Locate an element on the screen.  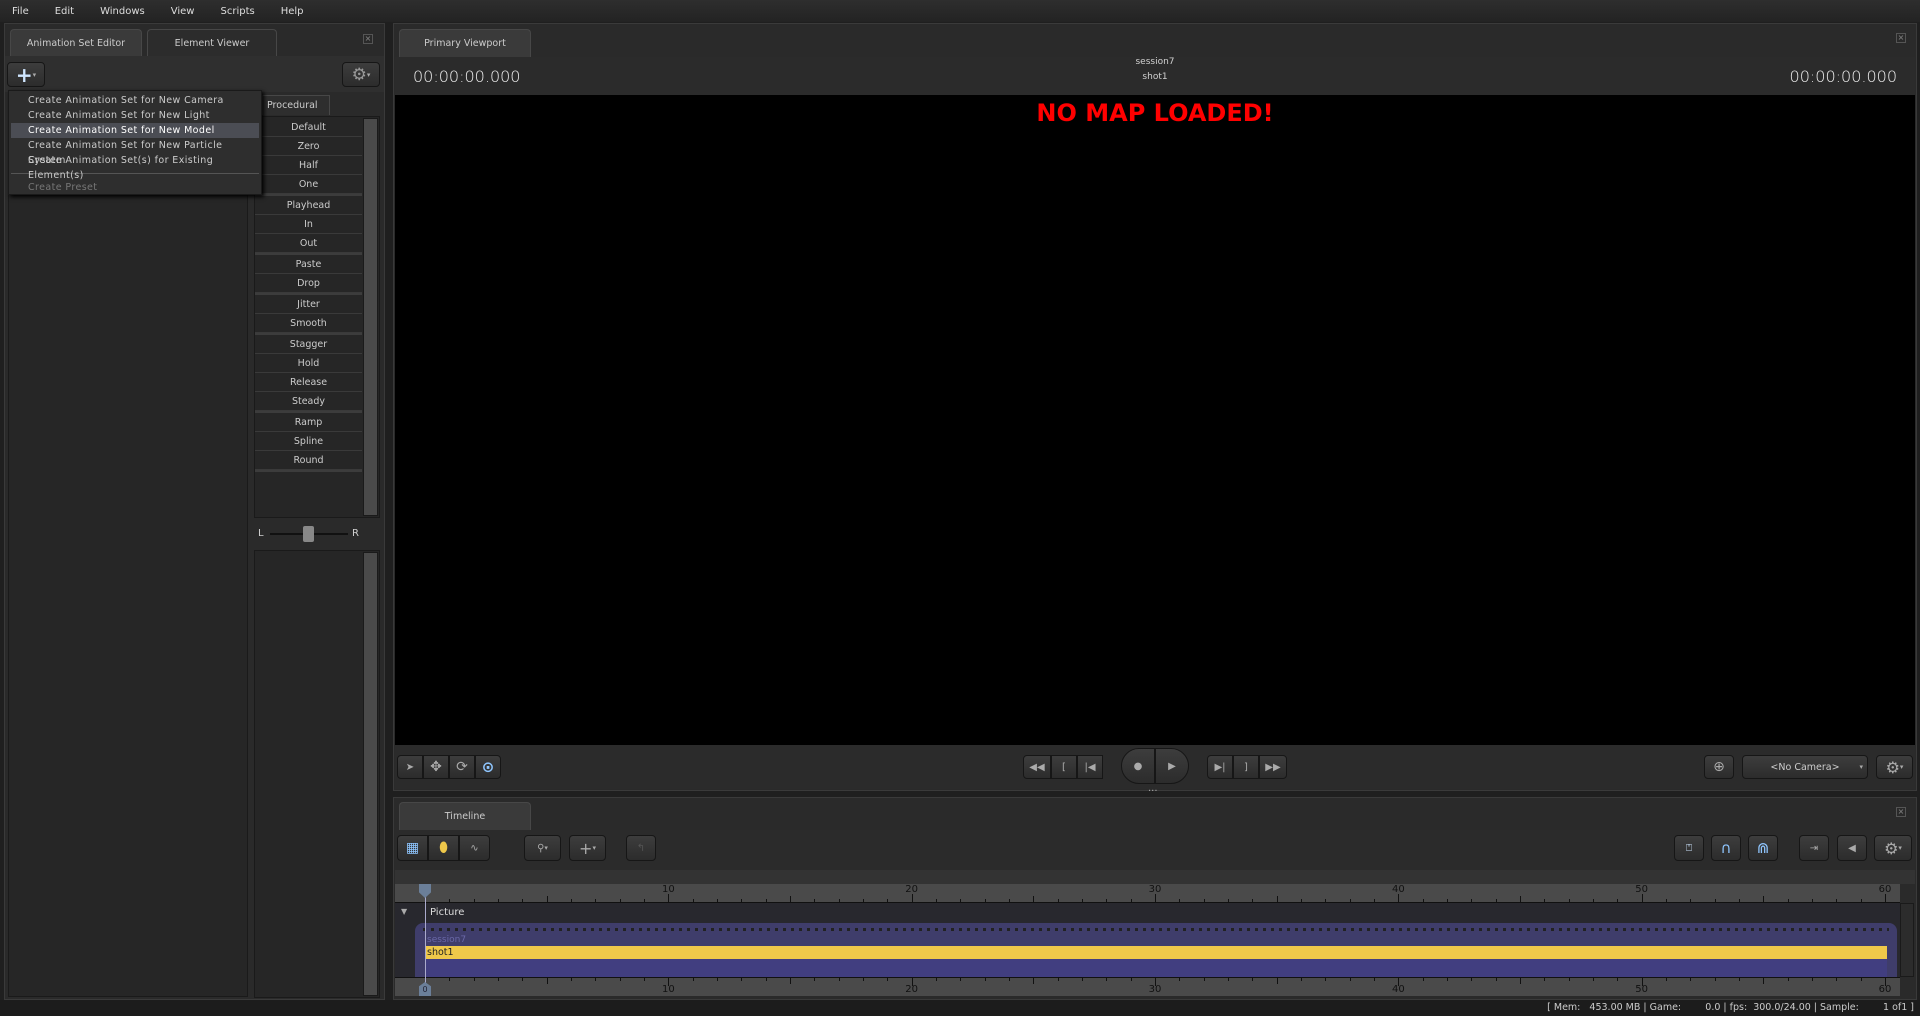
shot-clip-body is located at coordinates (1156, 968).